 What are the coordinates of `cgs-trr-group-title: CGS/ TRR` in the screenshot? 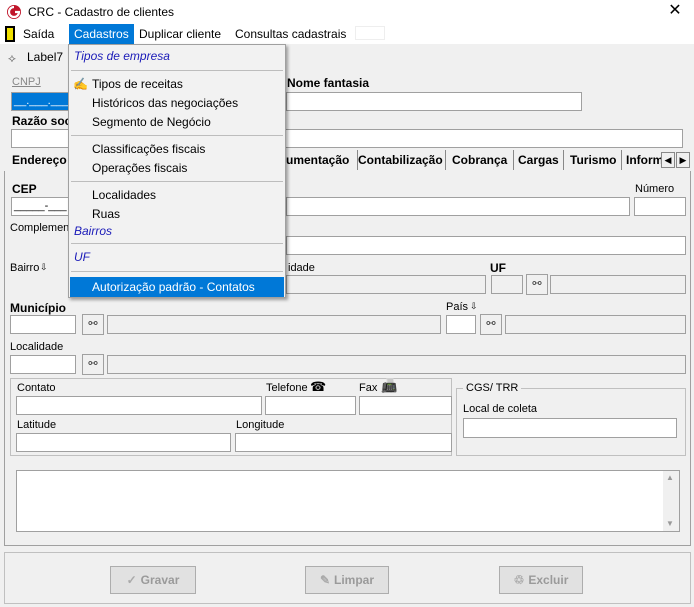 It's located at (492, 388).